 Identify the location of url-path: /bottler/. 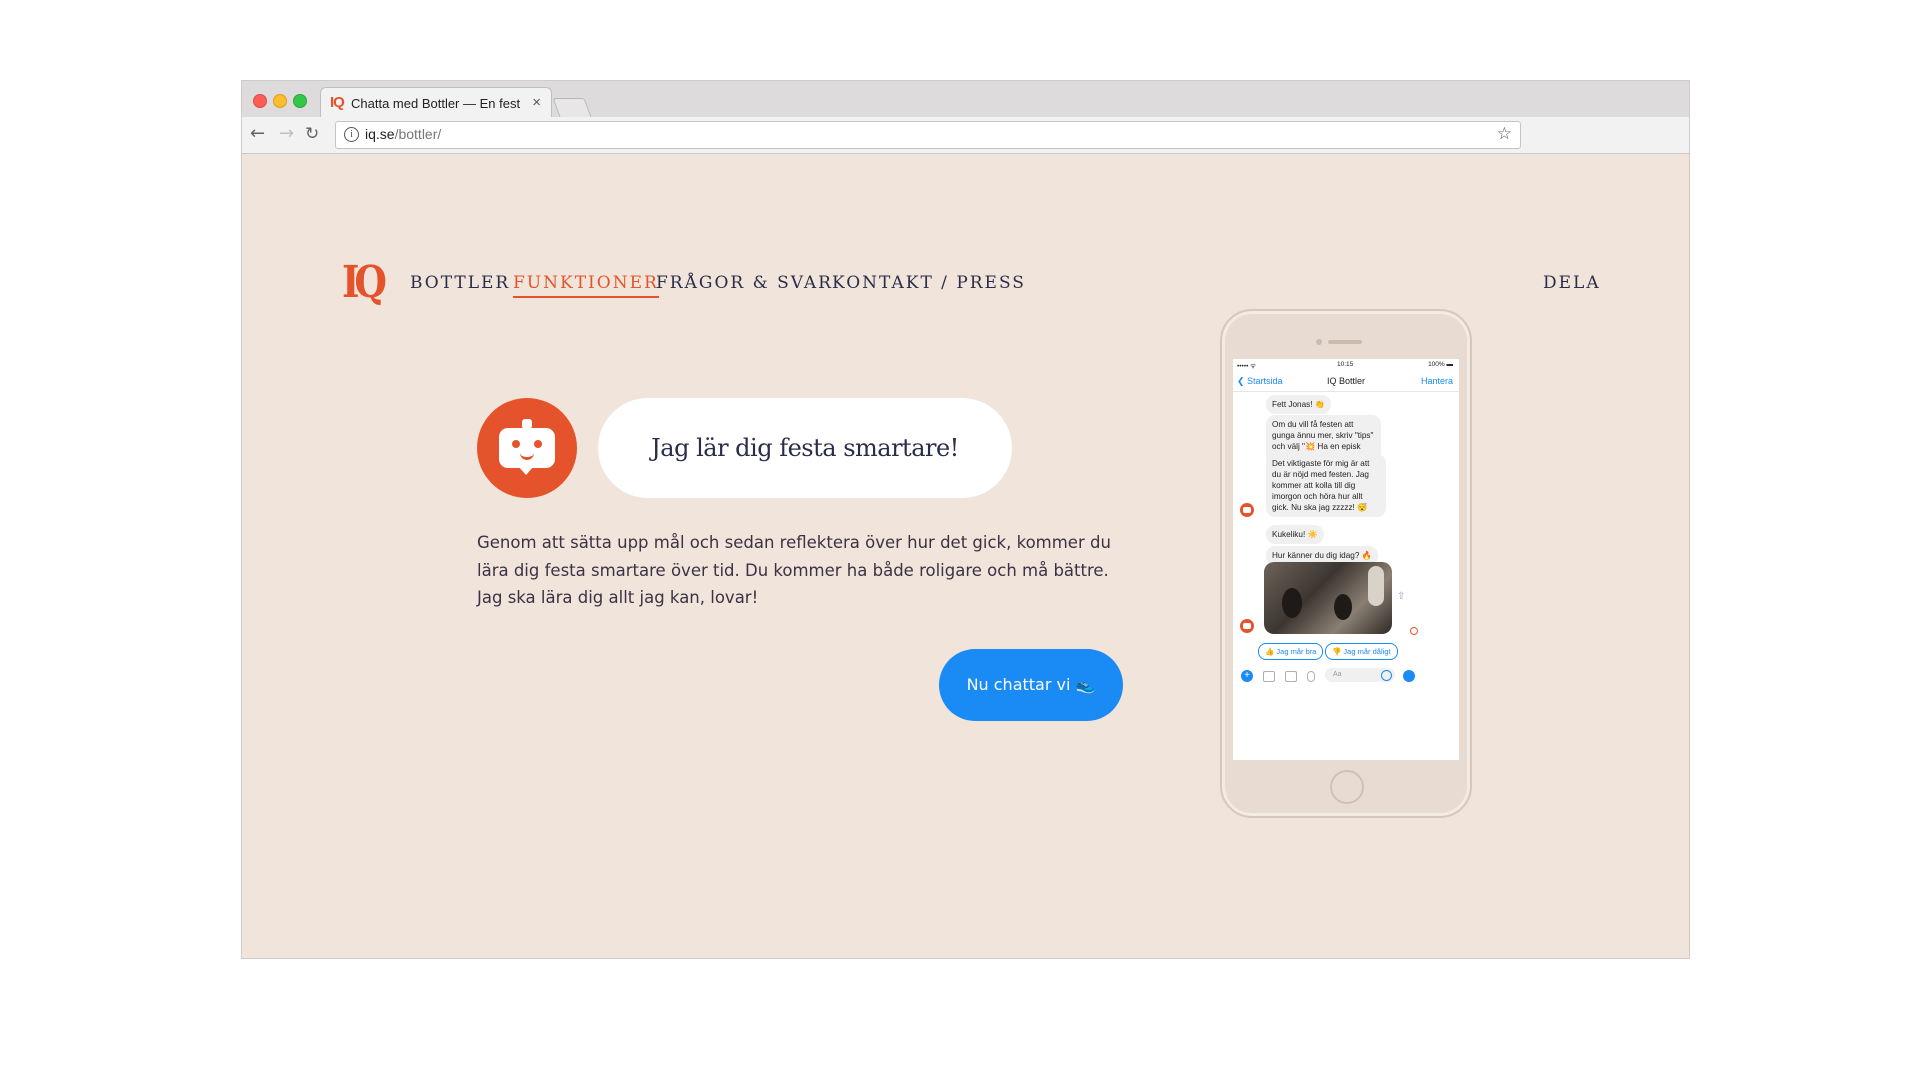
(418, 134).